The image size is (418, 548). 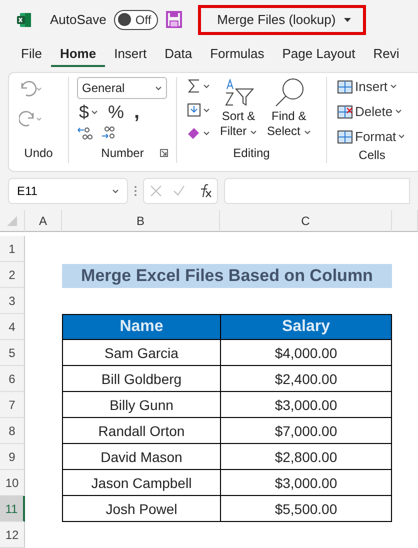 What do you see at coordinates (12, 327) in the screenshot?
I see `row-header: 4` at bounding box center [12, 327].